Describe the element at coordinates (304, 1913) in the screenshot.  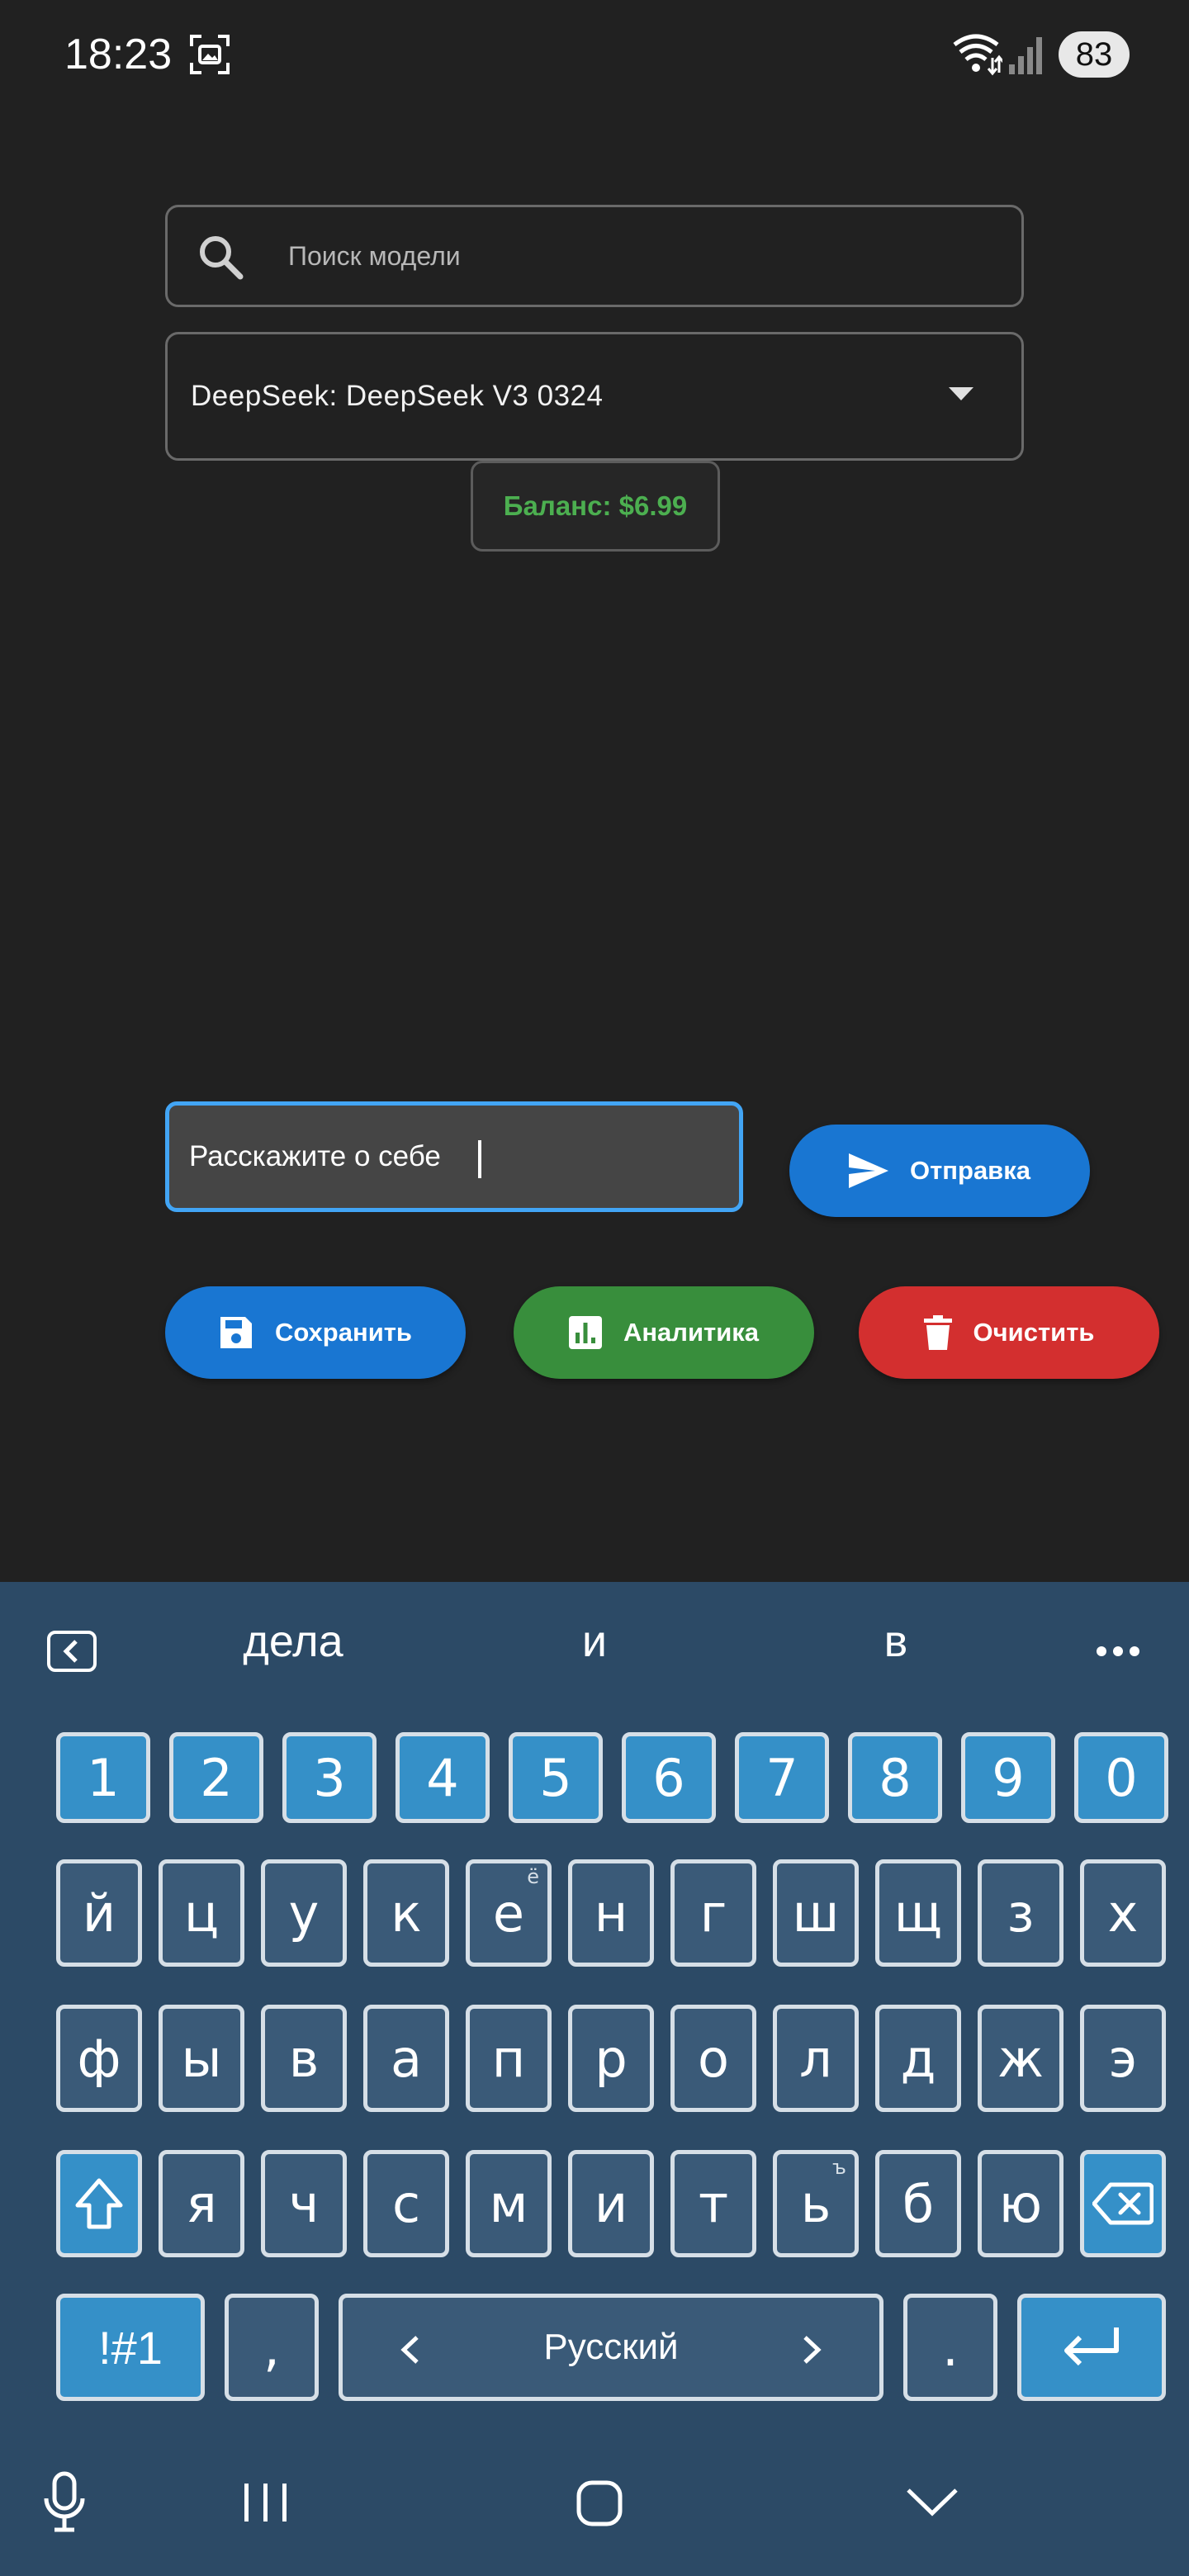
I see `key-letter: у` at that location.